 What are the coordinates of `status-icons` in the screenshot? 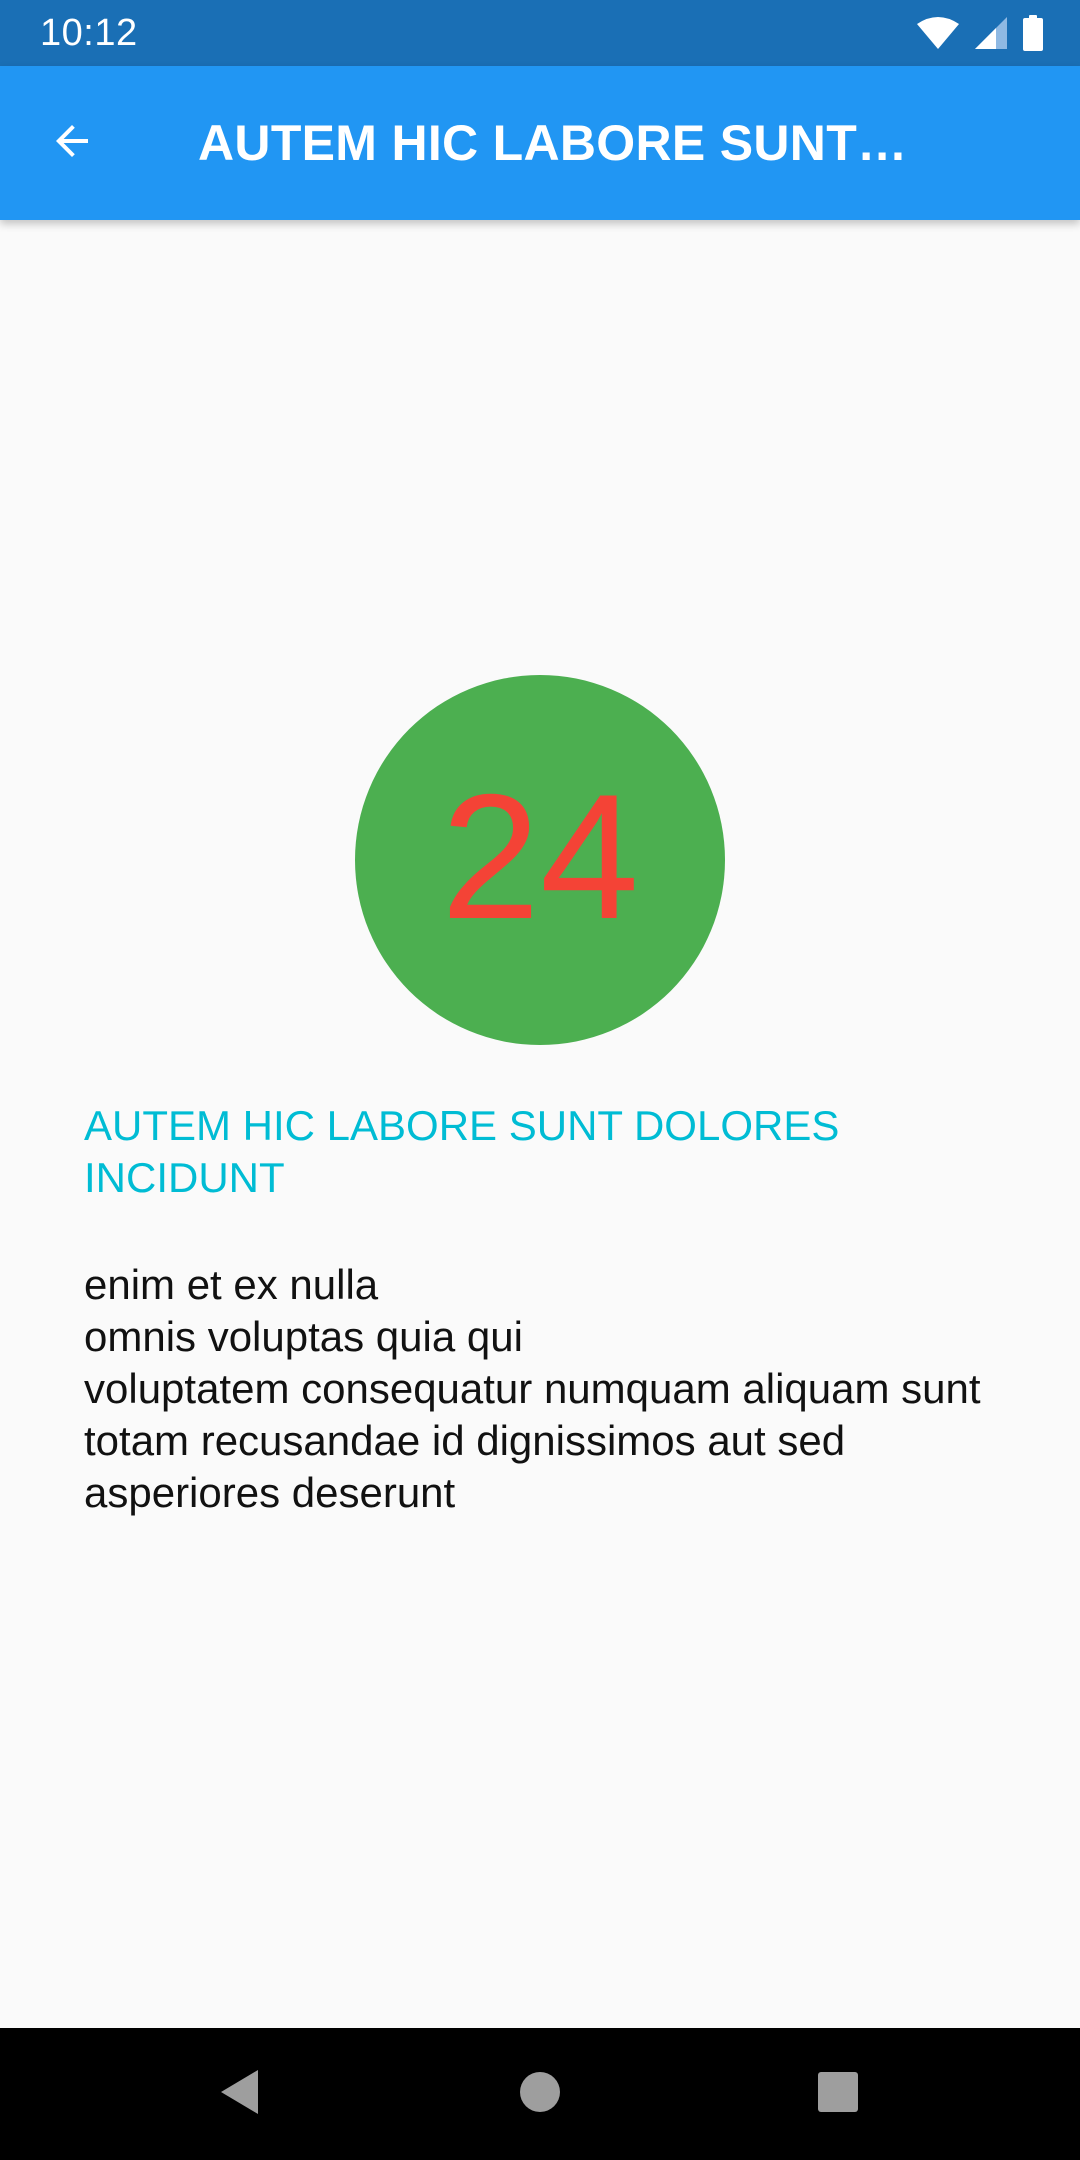 It's located at (980, 33).